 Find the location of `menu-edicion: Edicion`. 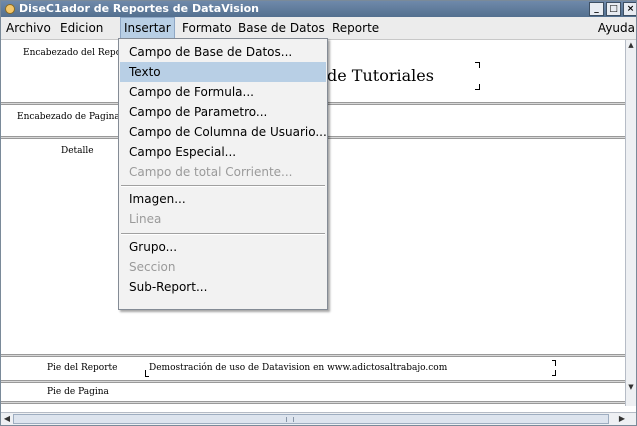

menu-edicion: Edicion is located at coordinates (81, 28).